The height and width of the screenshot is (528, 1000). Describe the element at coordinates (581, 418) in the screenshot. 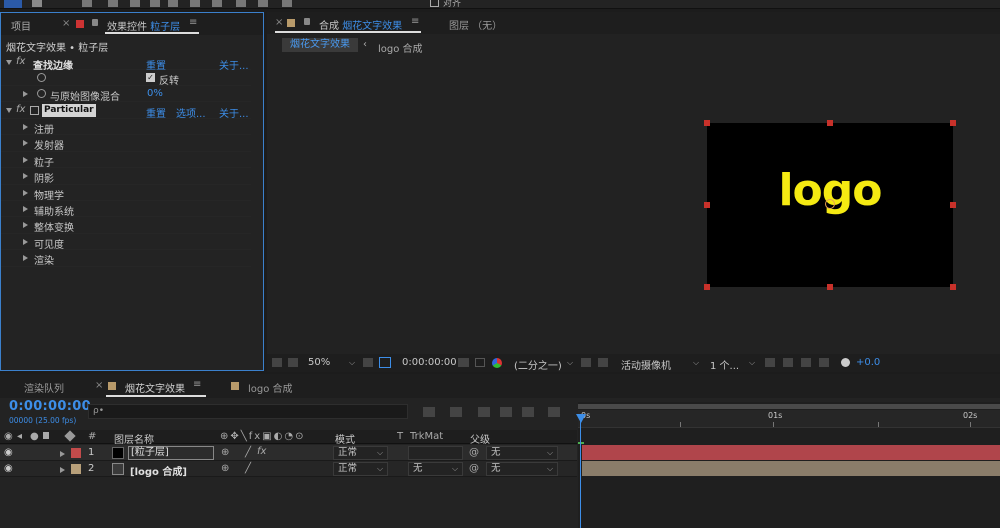

I see `playhead-handle-icon` at that location.